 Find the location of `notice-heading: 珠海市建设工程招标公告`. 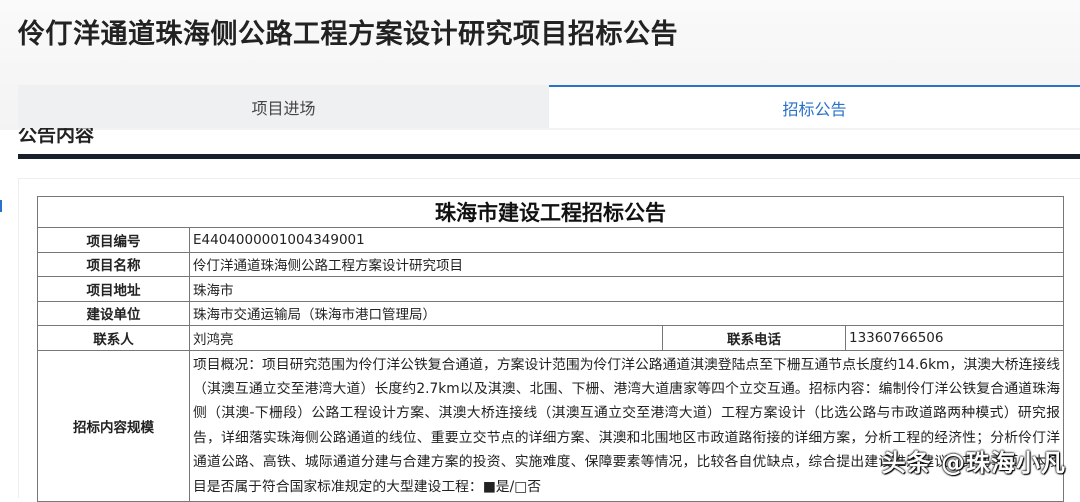

notice-heading: 珠海市建设工程招标公告 is located at coordinates (550, 212).